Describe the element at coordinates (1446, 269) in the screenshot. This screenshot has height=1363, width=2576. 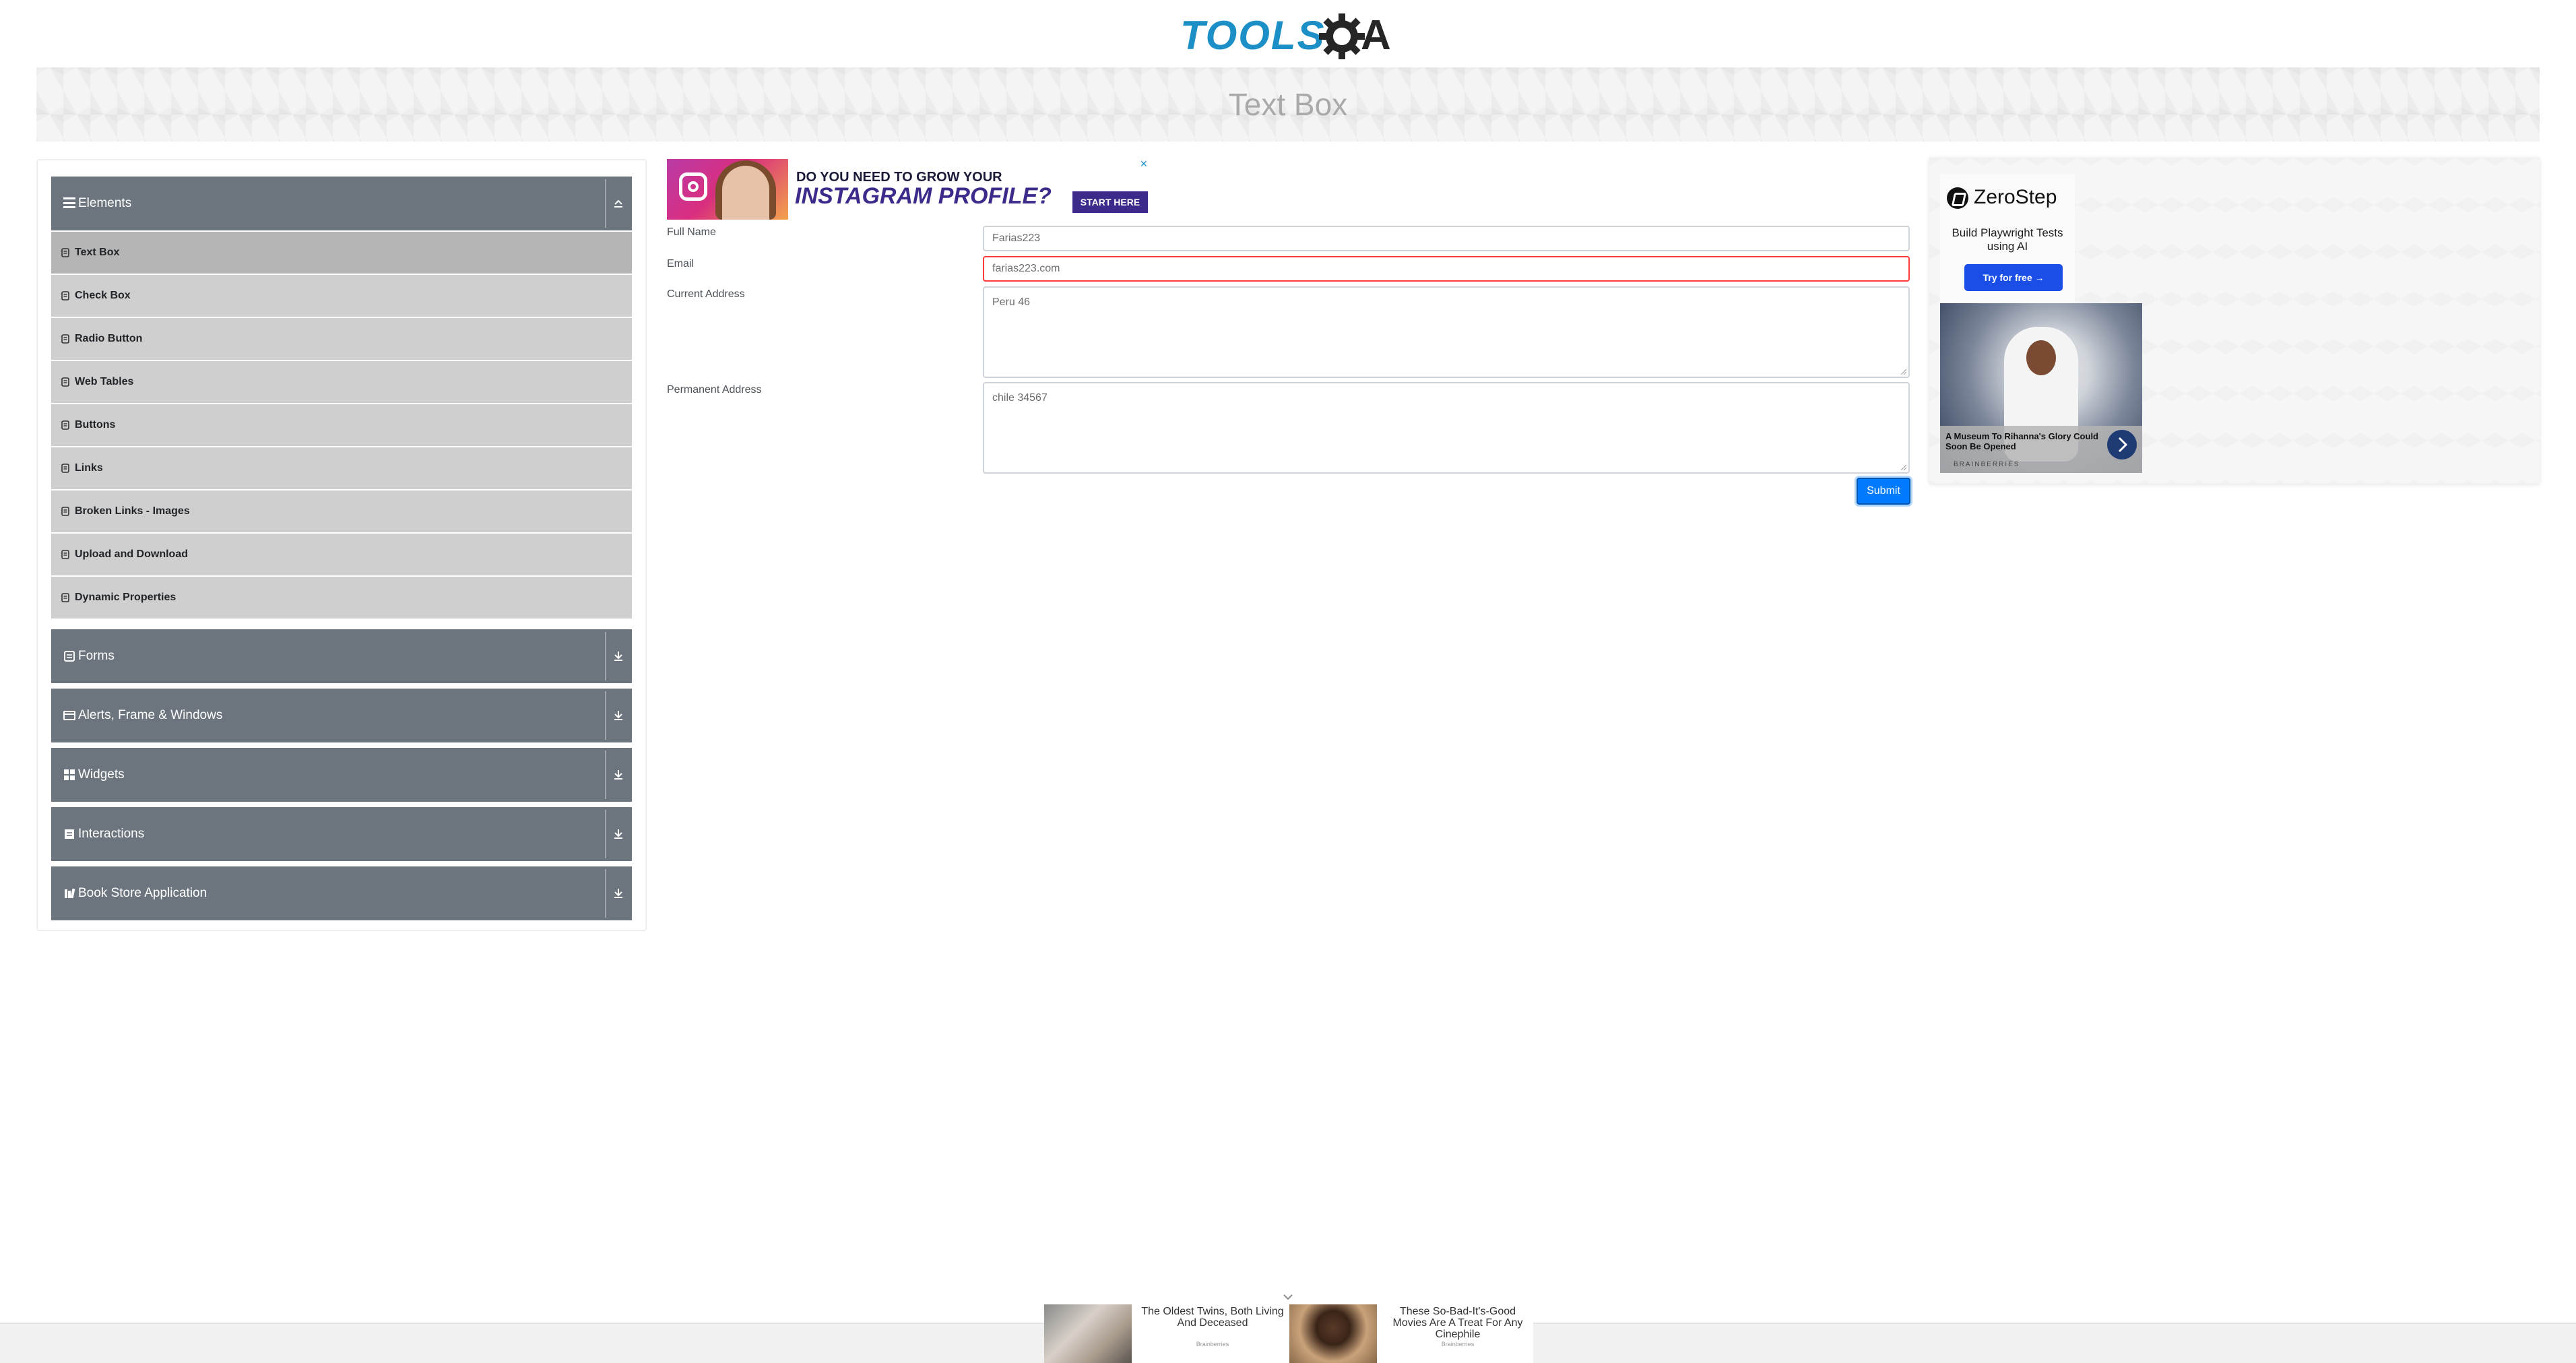
I see `email-input: farias223.com` at that location.